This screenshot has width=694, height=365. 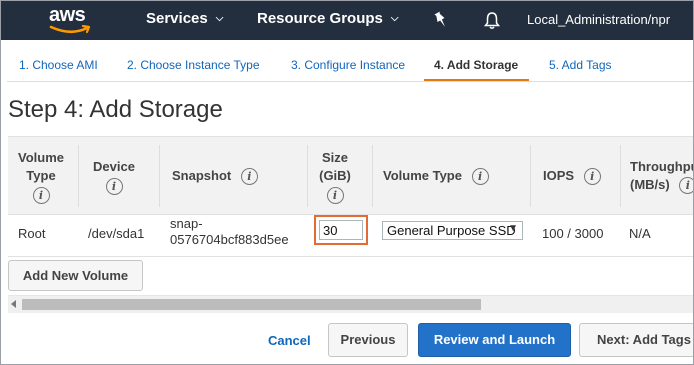 What do you see at coordinates (636, 340) in the screenshot?
I see `next-add-tags-button: Next: Add Tags` at bounding box center [636, 340].